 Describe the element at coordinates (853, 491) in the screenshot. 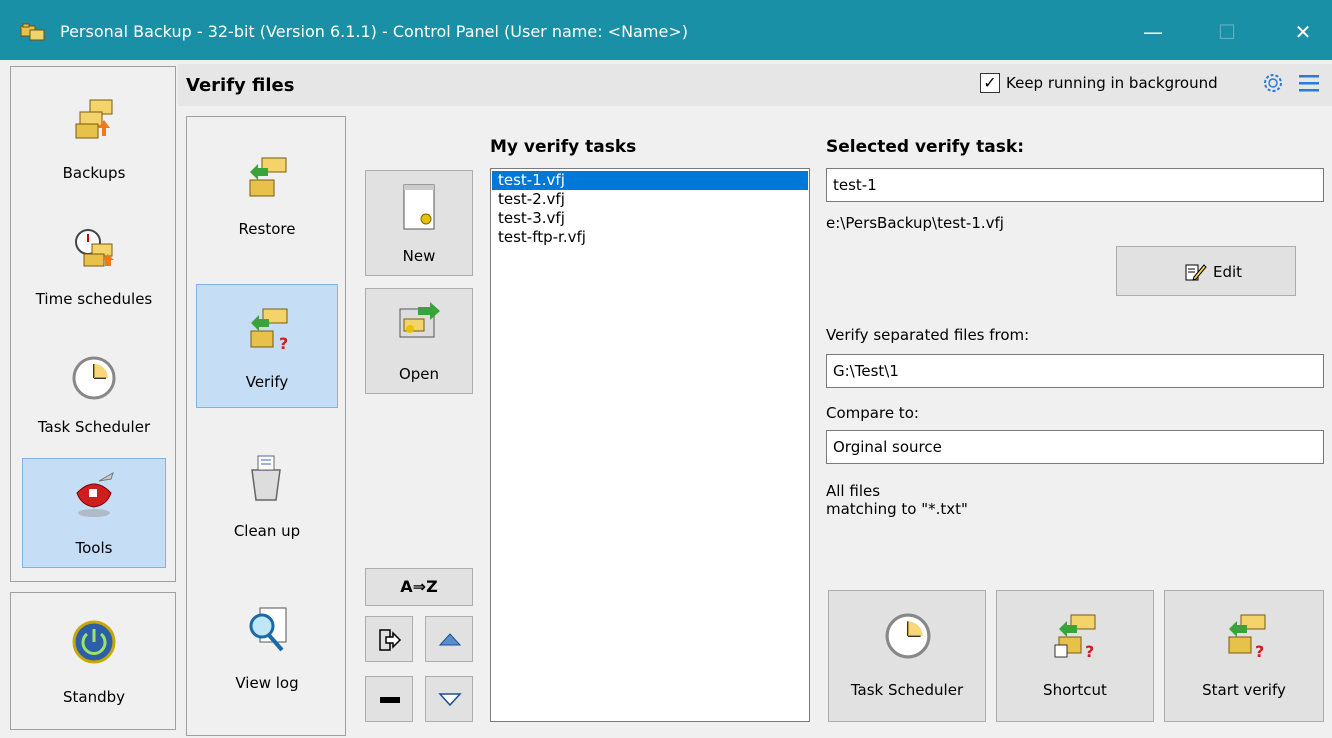

I see `file-filter-line1: All files` at that location.